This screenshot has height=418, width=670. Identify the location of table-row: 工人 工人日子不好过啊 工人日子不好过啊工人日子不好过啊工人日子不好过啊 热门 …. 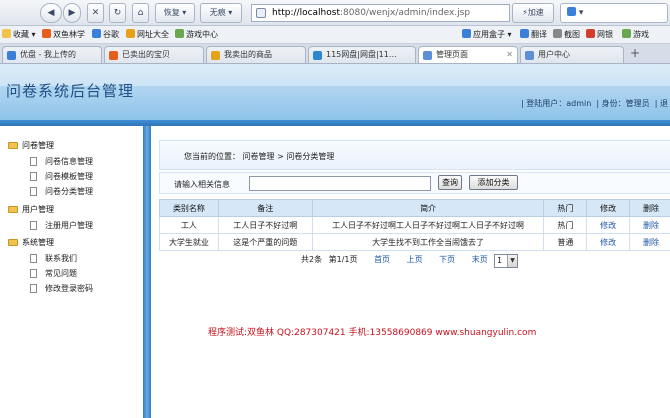
(414, 225).